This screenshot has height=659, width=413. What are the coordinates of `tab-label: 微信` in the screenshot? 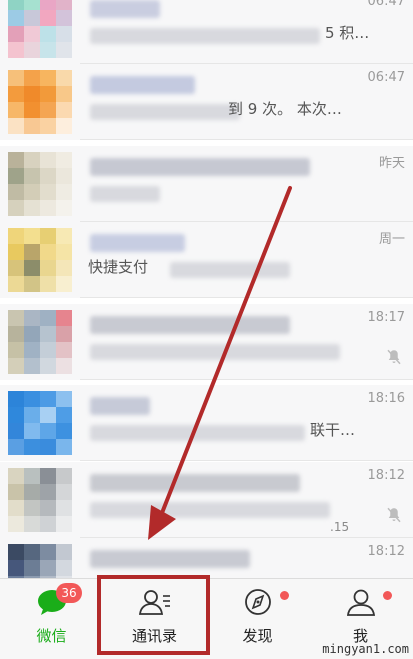 It's located at (51, 636).